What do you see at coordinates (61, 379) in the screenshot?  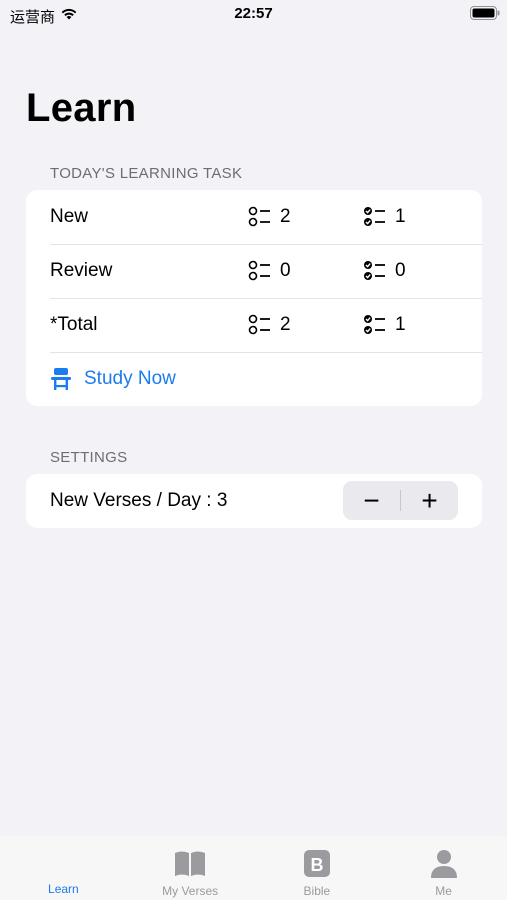 I see `desk-chair-icon` at bounding box center [61, 379].